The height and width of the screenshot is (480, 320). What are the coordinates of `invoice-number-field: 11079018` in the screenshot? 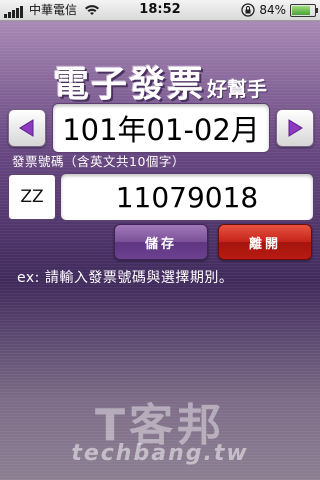 It's located at (187, 197).